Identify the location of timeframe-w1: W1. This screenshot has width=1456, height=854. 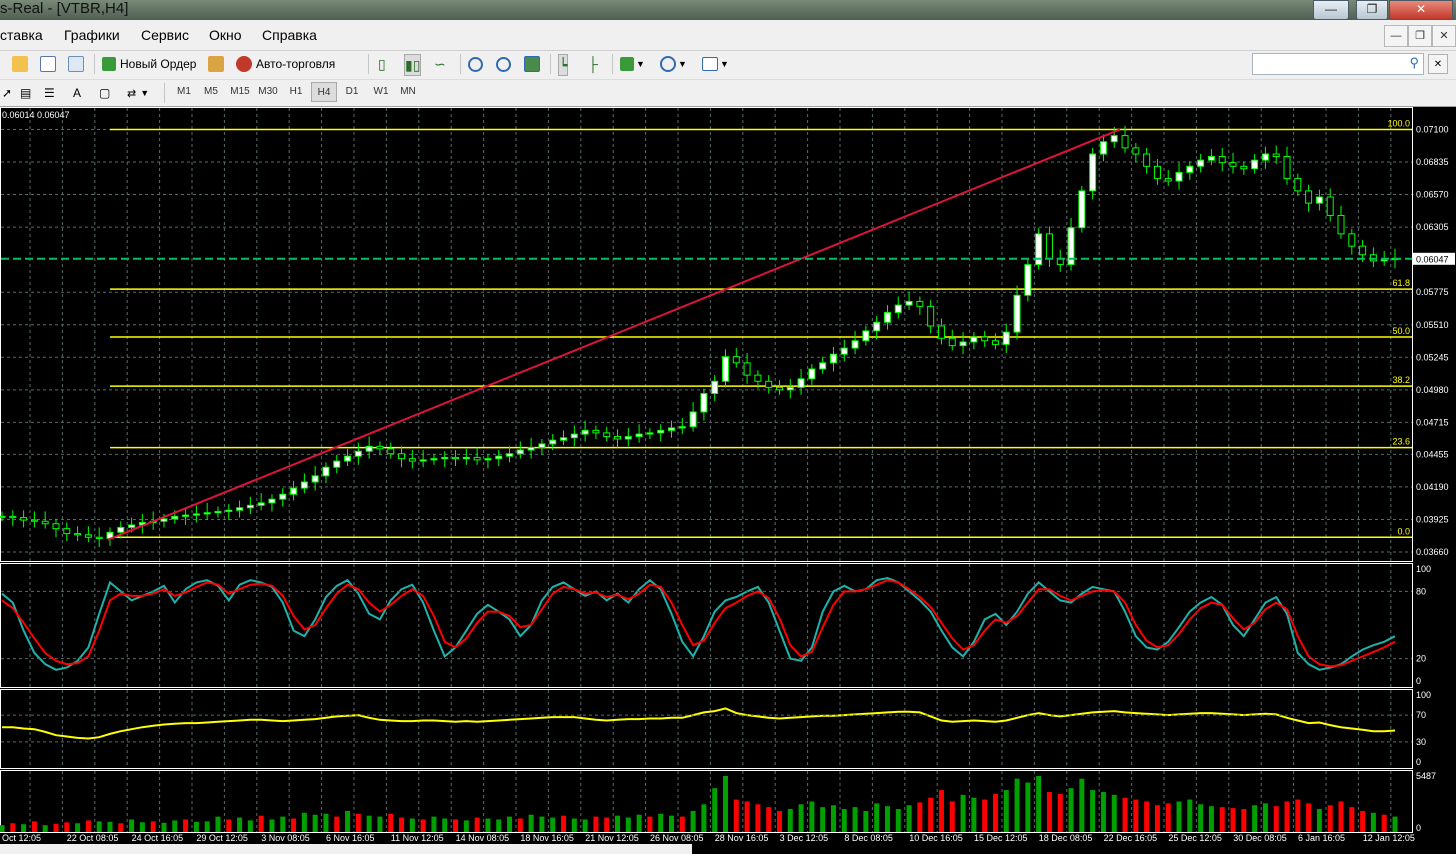
(381, 92).